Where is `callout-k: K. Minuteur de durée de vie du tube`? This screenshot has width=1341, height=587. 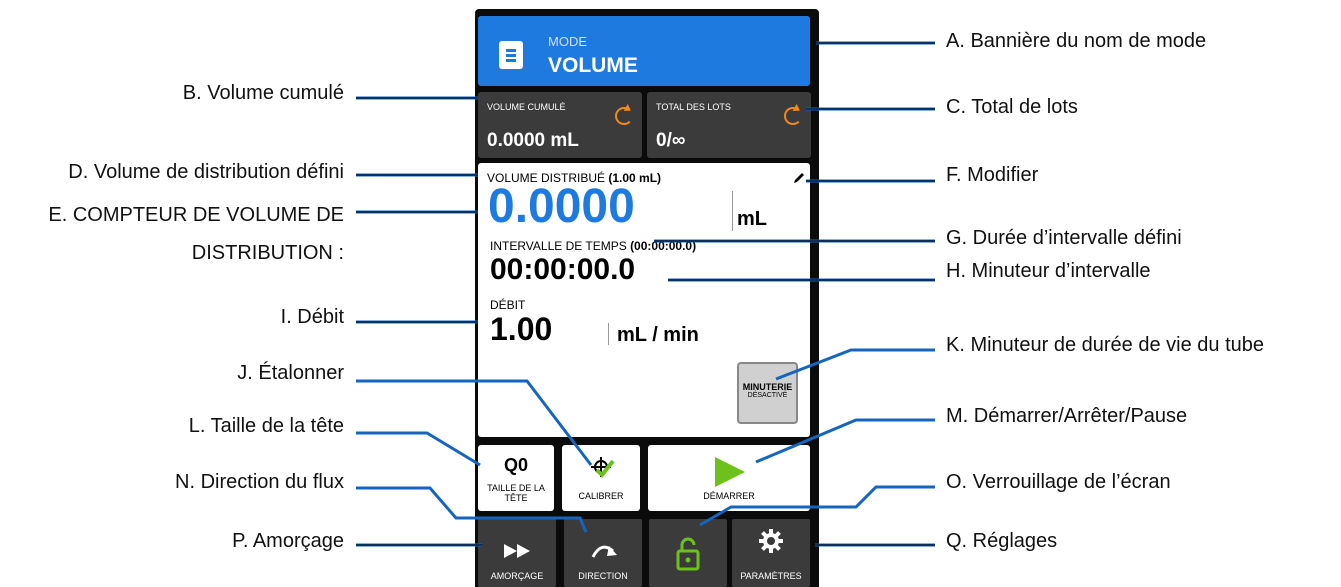
callout-k: K. Minuteur de durée de vie du tube is located at coordinates (1105, 345).